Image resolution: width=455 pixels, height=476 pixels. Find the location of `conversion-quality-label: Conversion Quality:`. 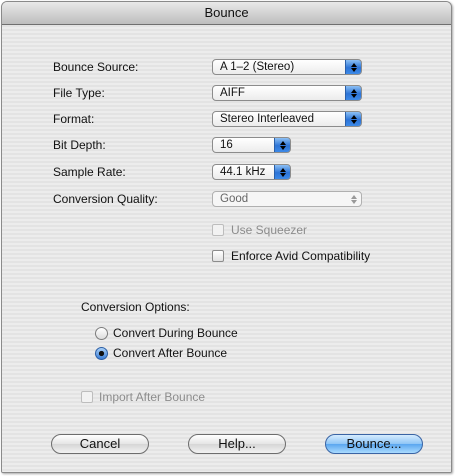

conversion-quality-label: Conversion Quality: is located at coordinates (105, 199).